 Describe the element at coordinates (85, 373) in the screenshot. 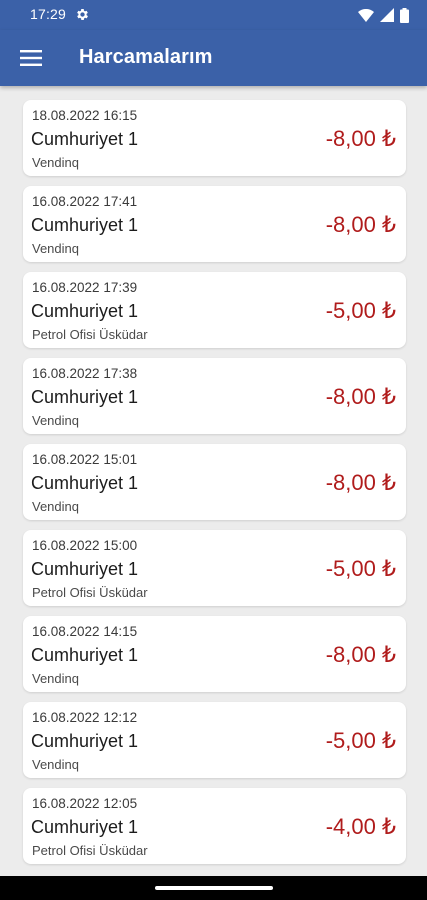

I see `transaction-date: 16.08.2022 17:38` at that location.